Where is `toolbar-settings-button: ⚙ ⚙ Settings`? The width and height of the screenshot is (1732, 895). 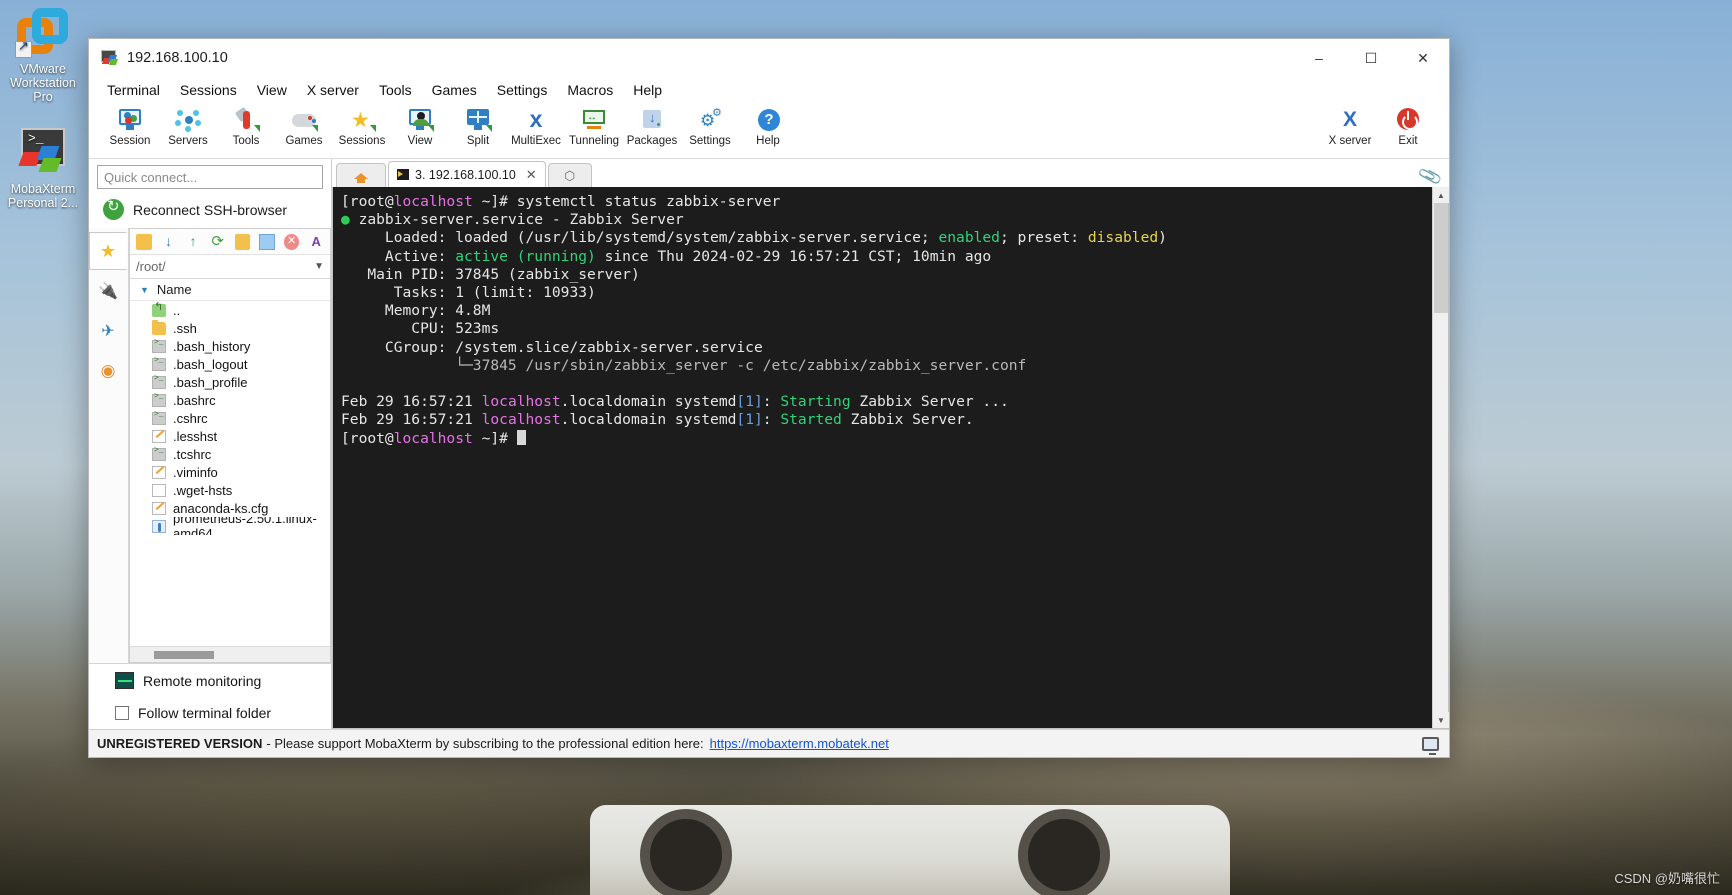
toolbar-settings-button: ⚙ ⚙ Settings is located at coordinates (710, 126).